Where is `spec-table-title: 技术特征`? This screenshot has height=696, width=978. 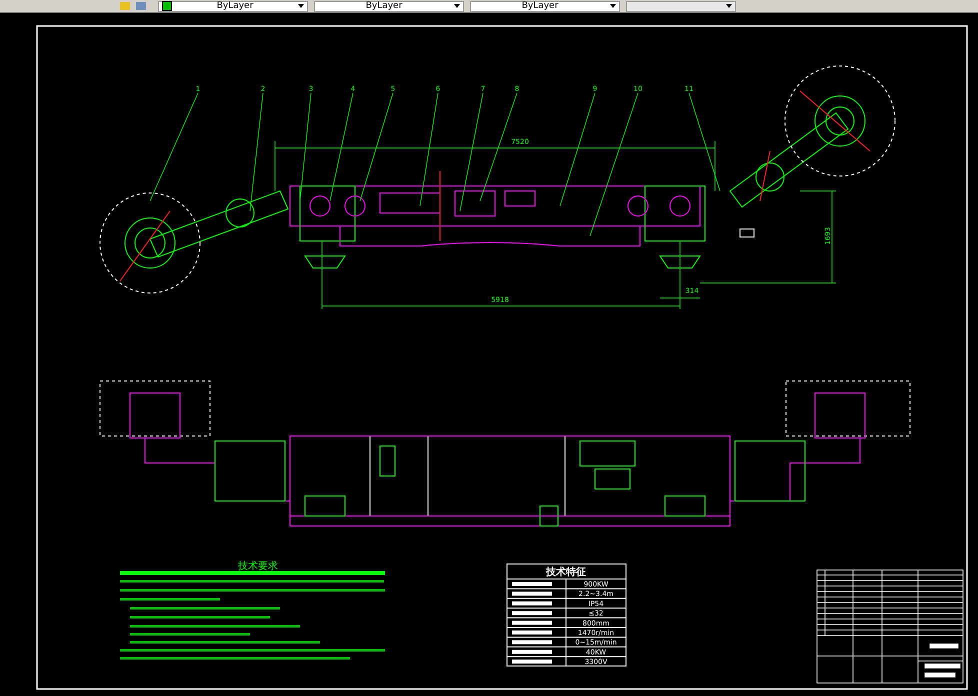
spec-table-title: 技术特征 is located at coordinates (566, 572).